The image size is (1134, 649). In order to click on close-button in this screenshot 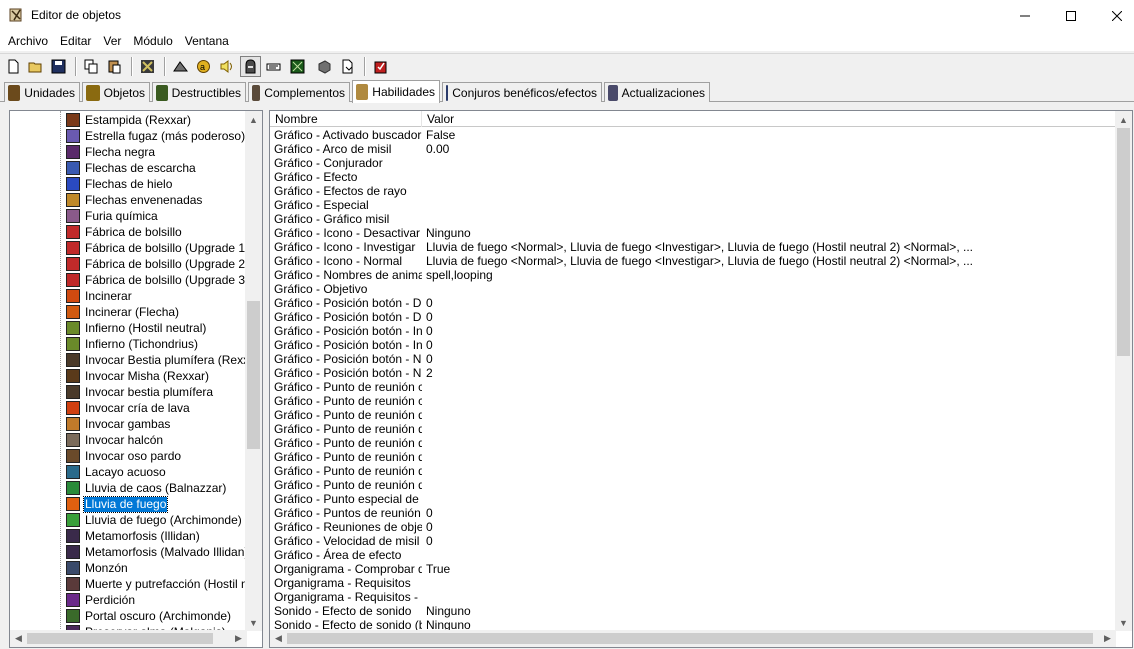, I will do `click(1114, 15)`.